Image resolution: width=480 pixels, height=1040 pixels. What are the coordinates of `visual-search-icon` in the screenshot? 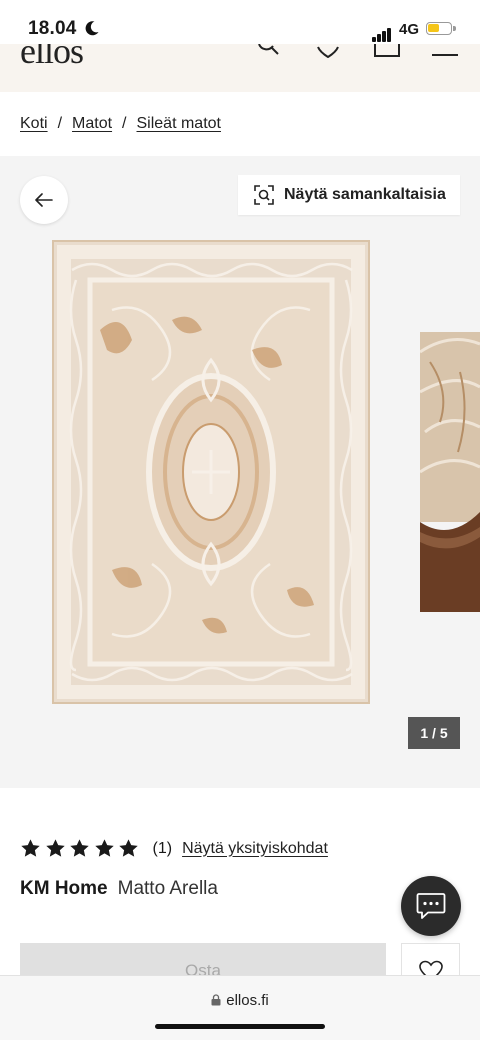 It's located at (264, 195).